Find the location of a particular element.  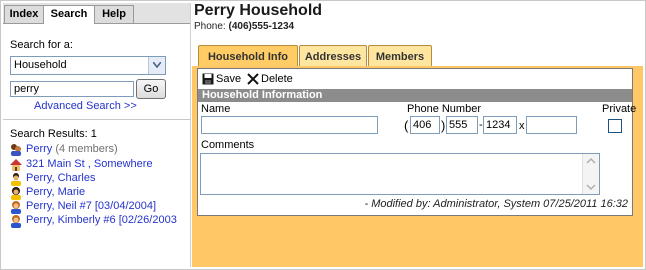

tab-search: Search is located at coordinates (69, 14).